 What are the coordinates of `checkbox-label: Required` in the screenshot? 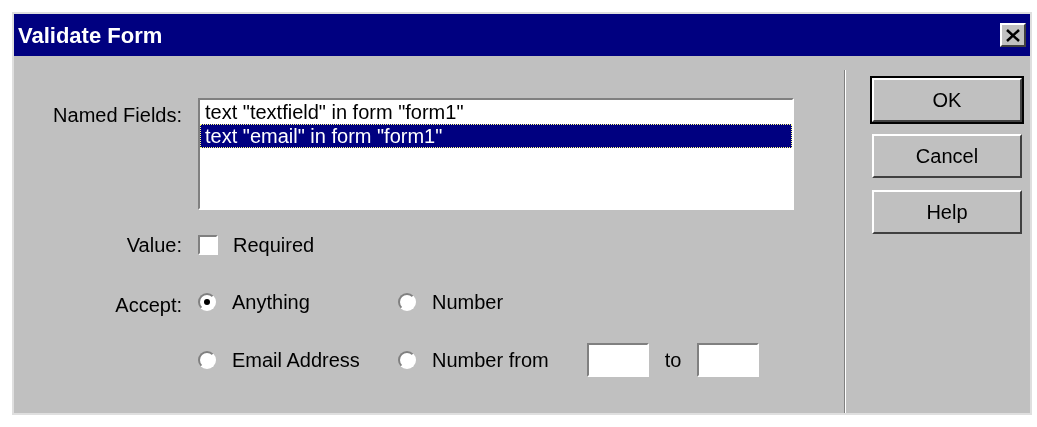 It's located at (274, 245).